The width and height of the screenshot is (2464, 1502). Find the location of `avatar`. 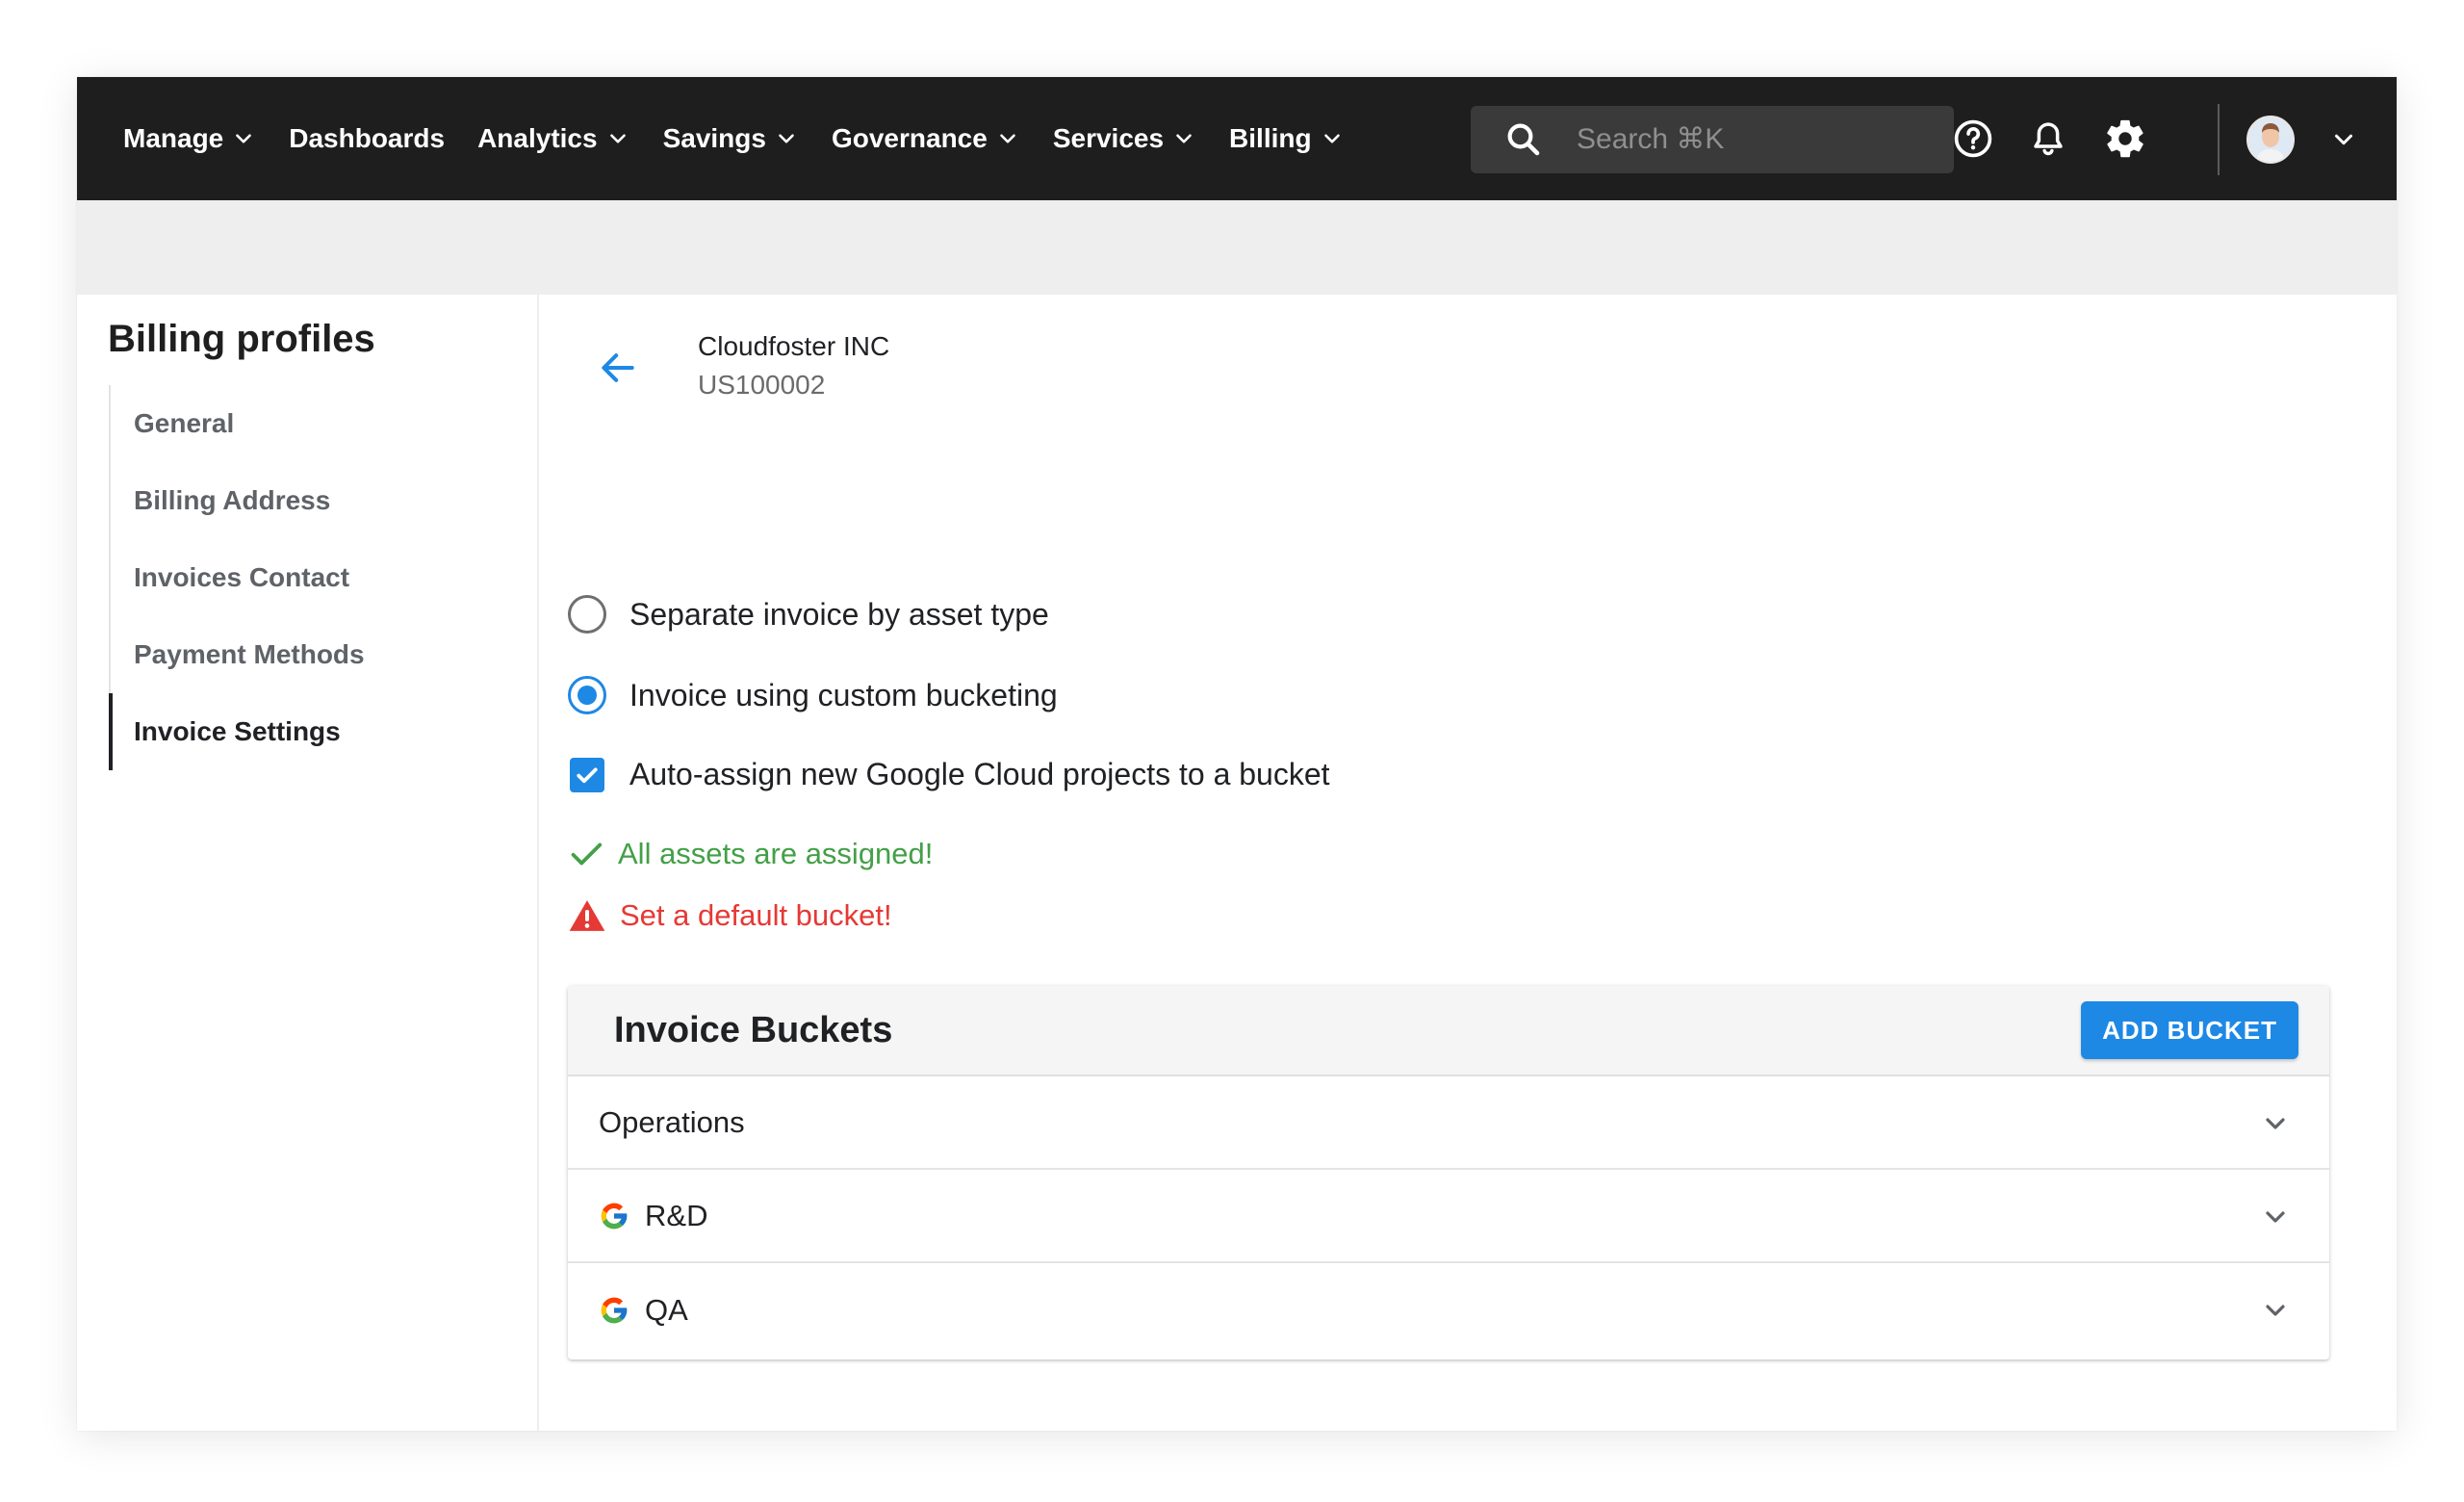

avatar is located at coordinates (2270, 140).